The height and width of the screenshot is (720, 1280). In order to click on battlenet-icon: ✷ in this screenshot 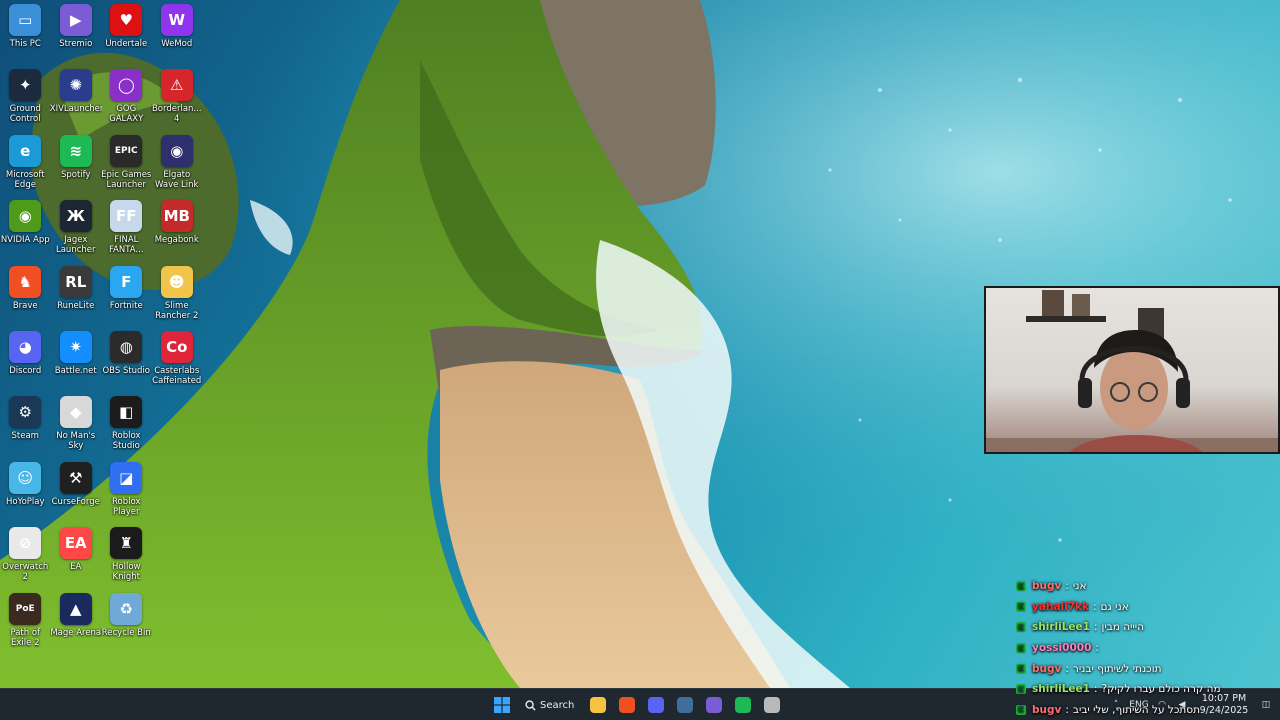, I will do `click(75, 346)`.